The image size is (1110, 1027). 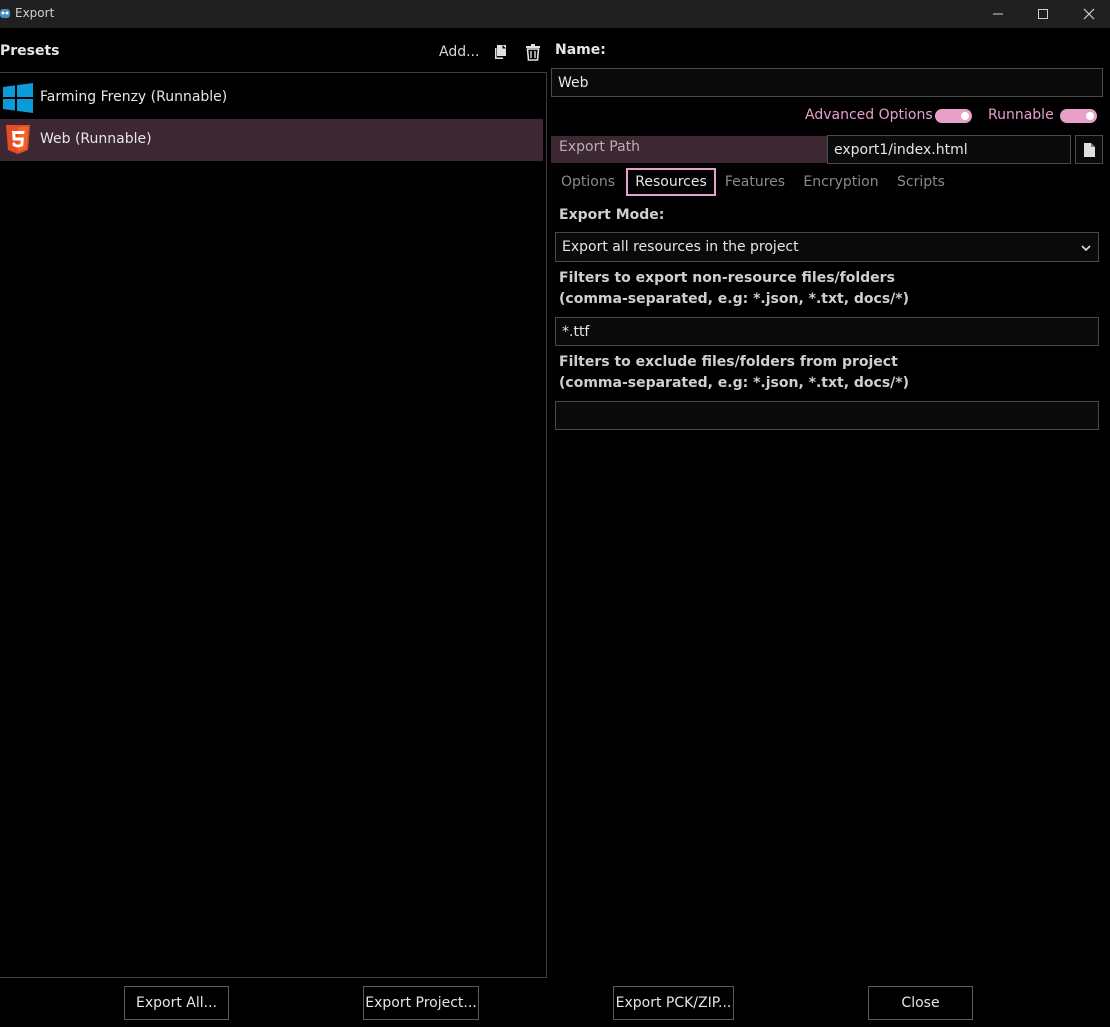 I want to click on name-label: Name:, so click(x=580, y=50).